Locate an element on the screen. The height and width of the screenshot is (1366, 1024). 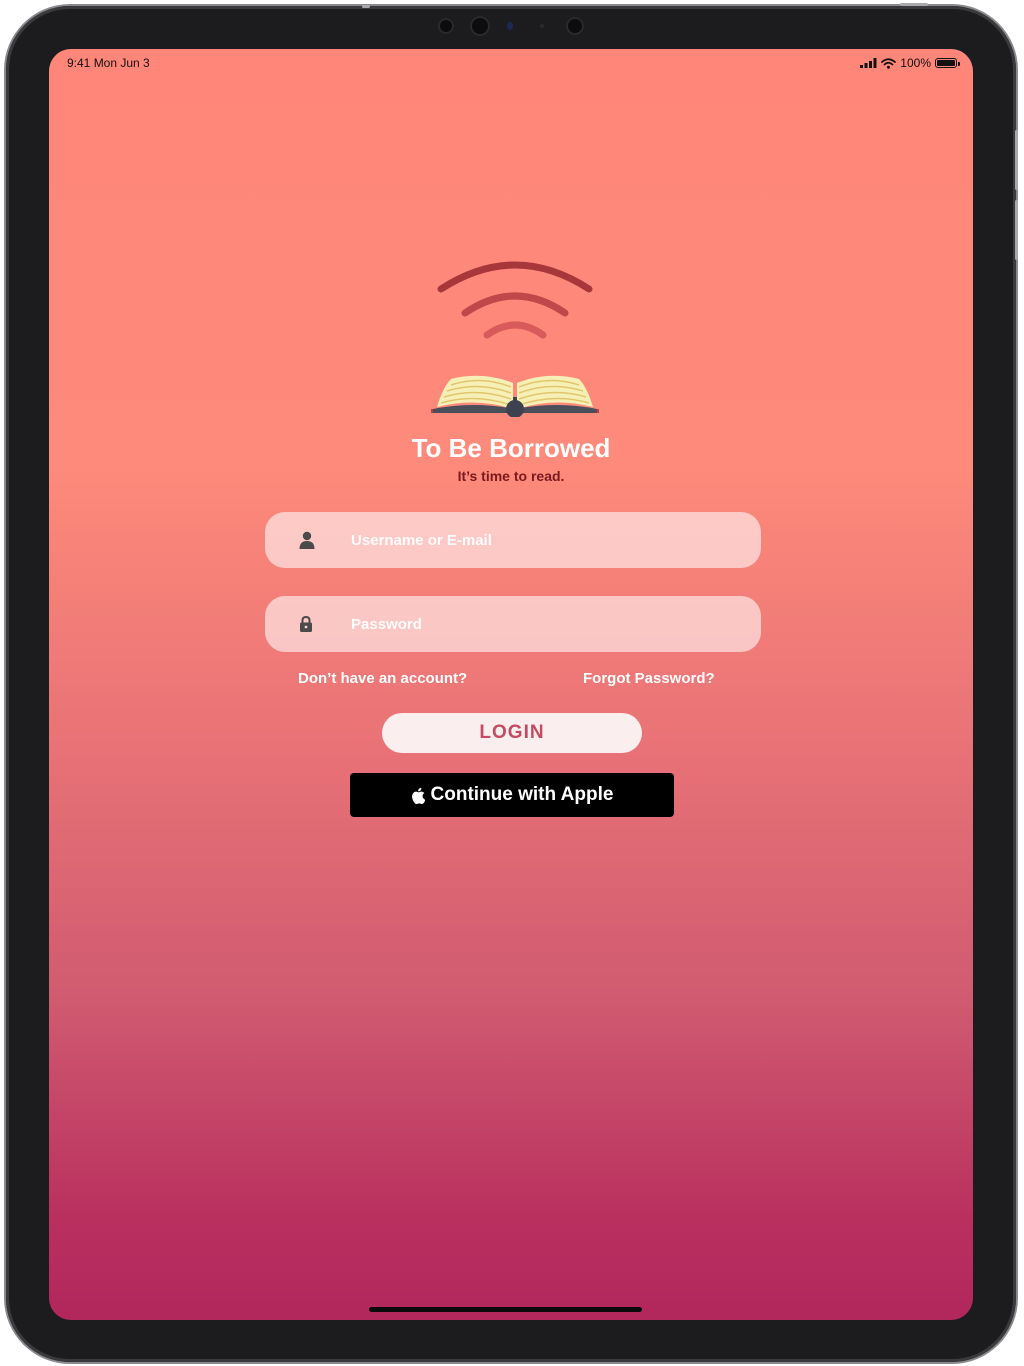
top-button is located at coordinates (366, 6).